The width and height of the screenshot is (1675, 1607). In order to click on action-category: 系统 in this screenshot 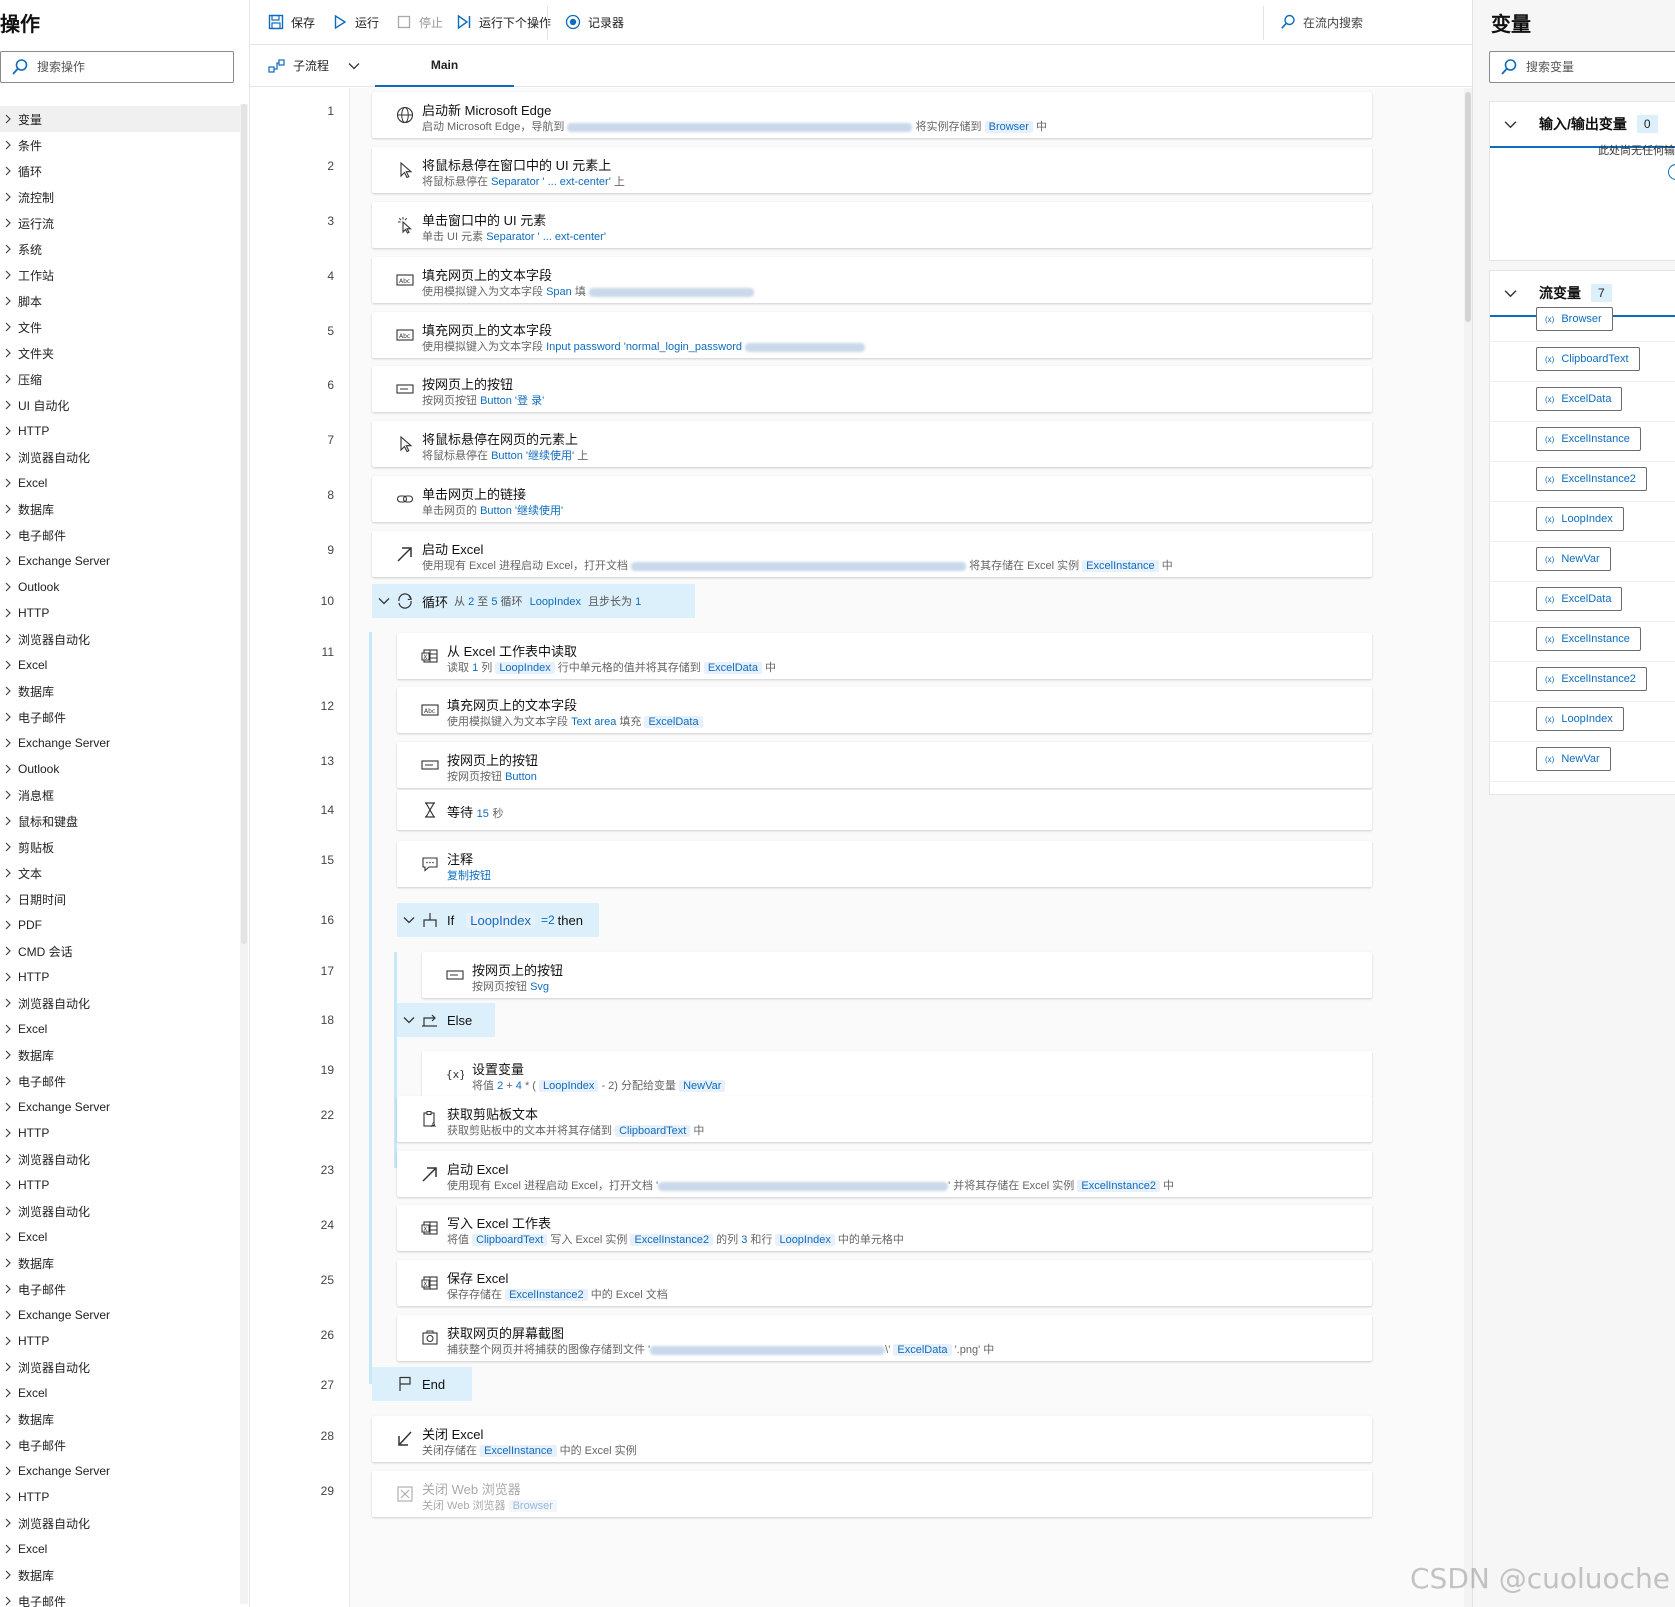, I will do `click(120, 249)`.